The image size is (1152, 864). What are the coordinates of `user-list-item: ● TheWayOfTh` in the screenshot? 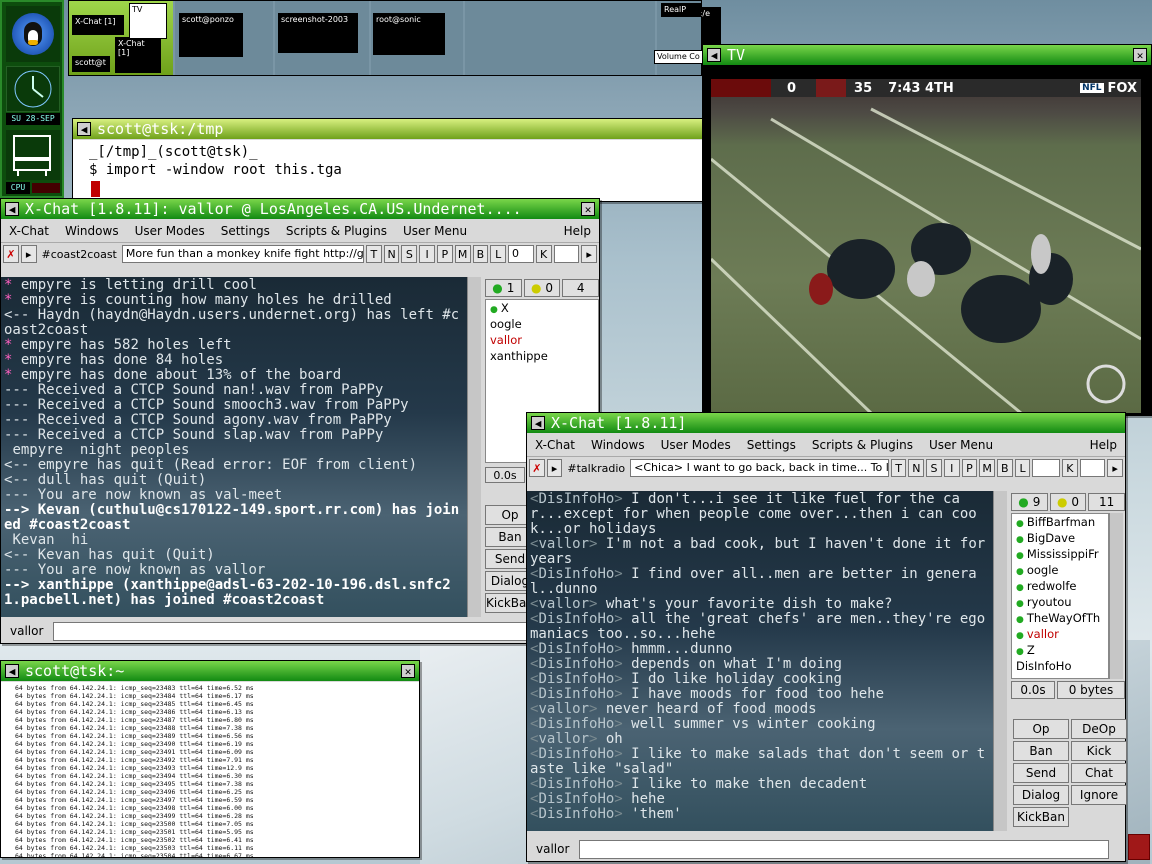 It's located at (1060, 618).